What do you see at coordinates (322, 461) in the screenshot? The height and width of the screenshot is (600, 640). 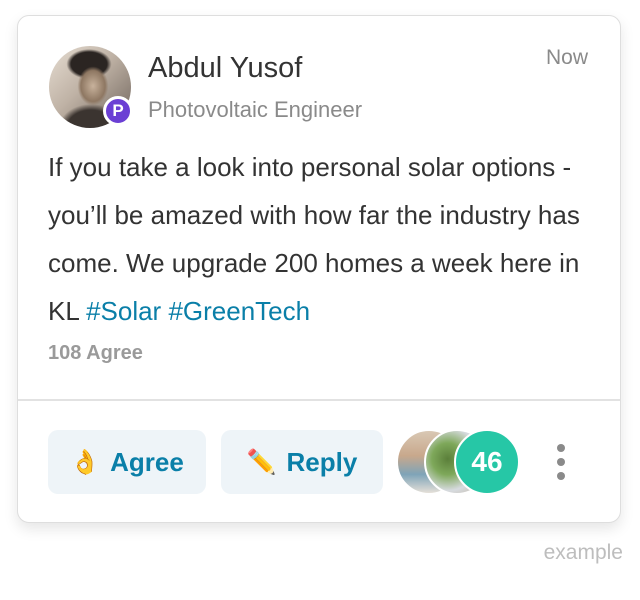 I see `reply-button-label: Reply` at bounding box center [322, 461].